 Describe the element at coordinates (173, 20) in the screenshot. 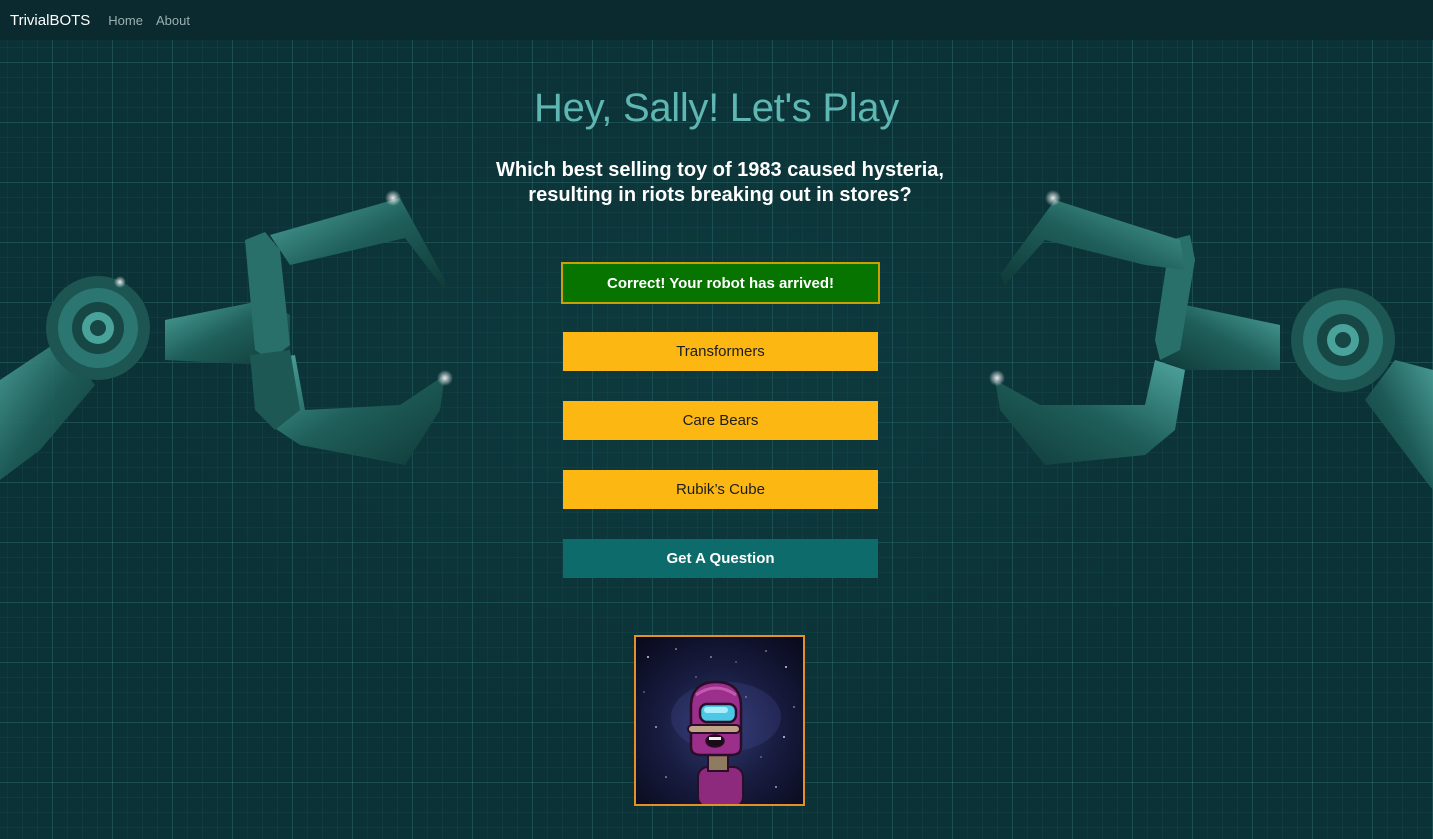

I see `nav-link-about: About` at that location.